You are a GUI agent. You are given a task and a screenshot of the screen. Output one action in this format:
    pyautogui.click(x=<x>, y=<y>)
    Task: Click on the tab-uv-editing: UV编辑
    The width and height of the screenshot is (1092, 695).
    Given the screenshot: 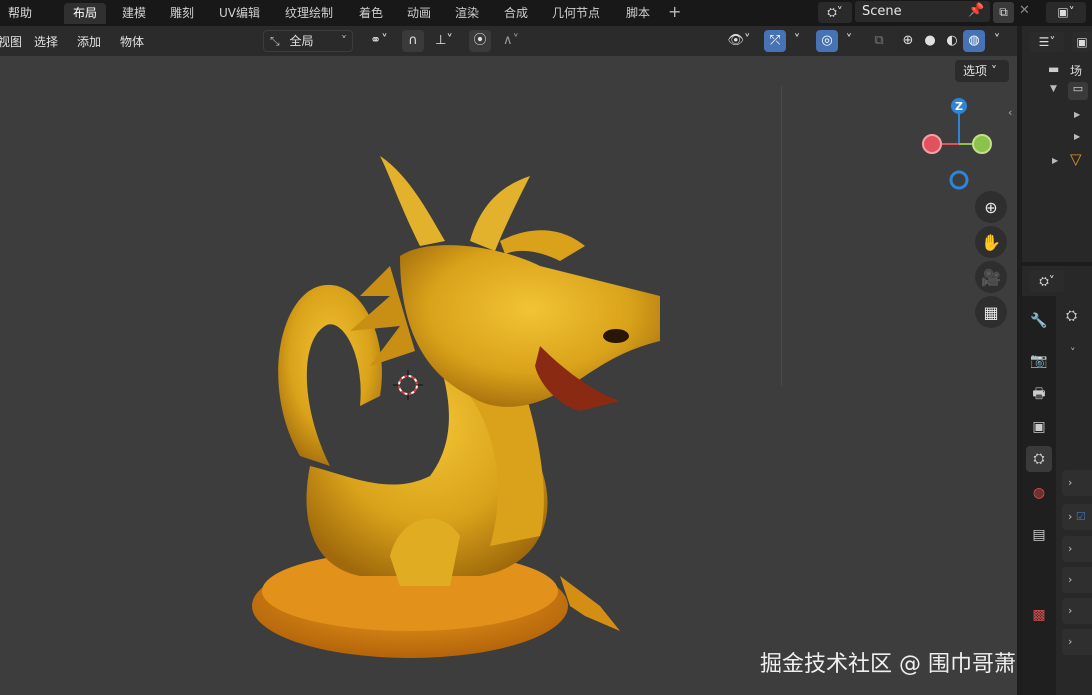 What is the action you would take?
    pyautogui.click(x=239, y=13)
    